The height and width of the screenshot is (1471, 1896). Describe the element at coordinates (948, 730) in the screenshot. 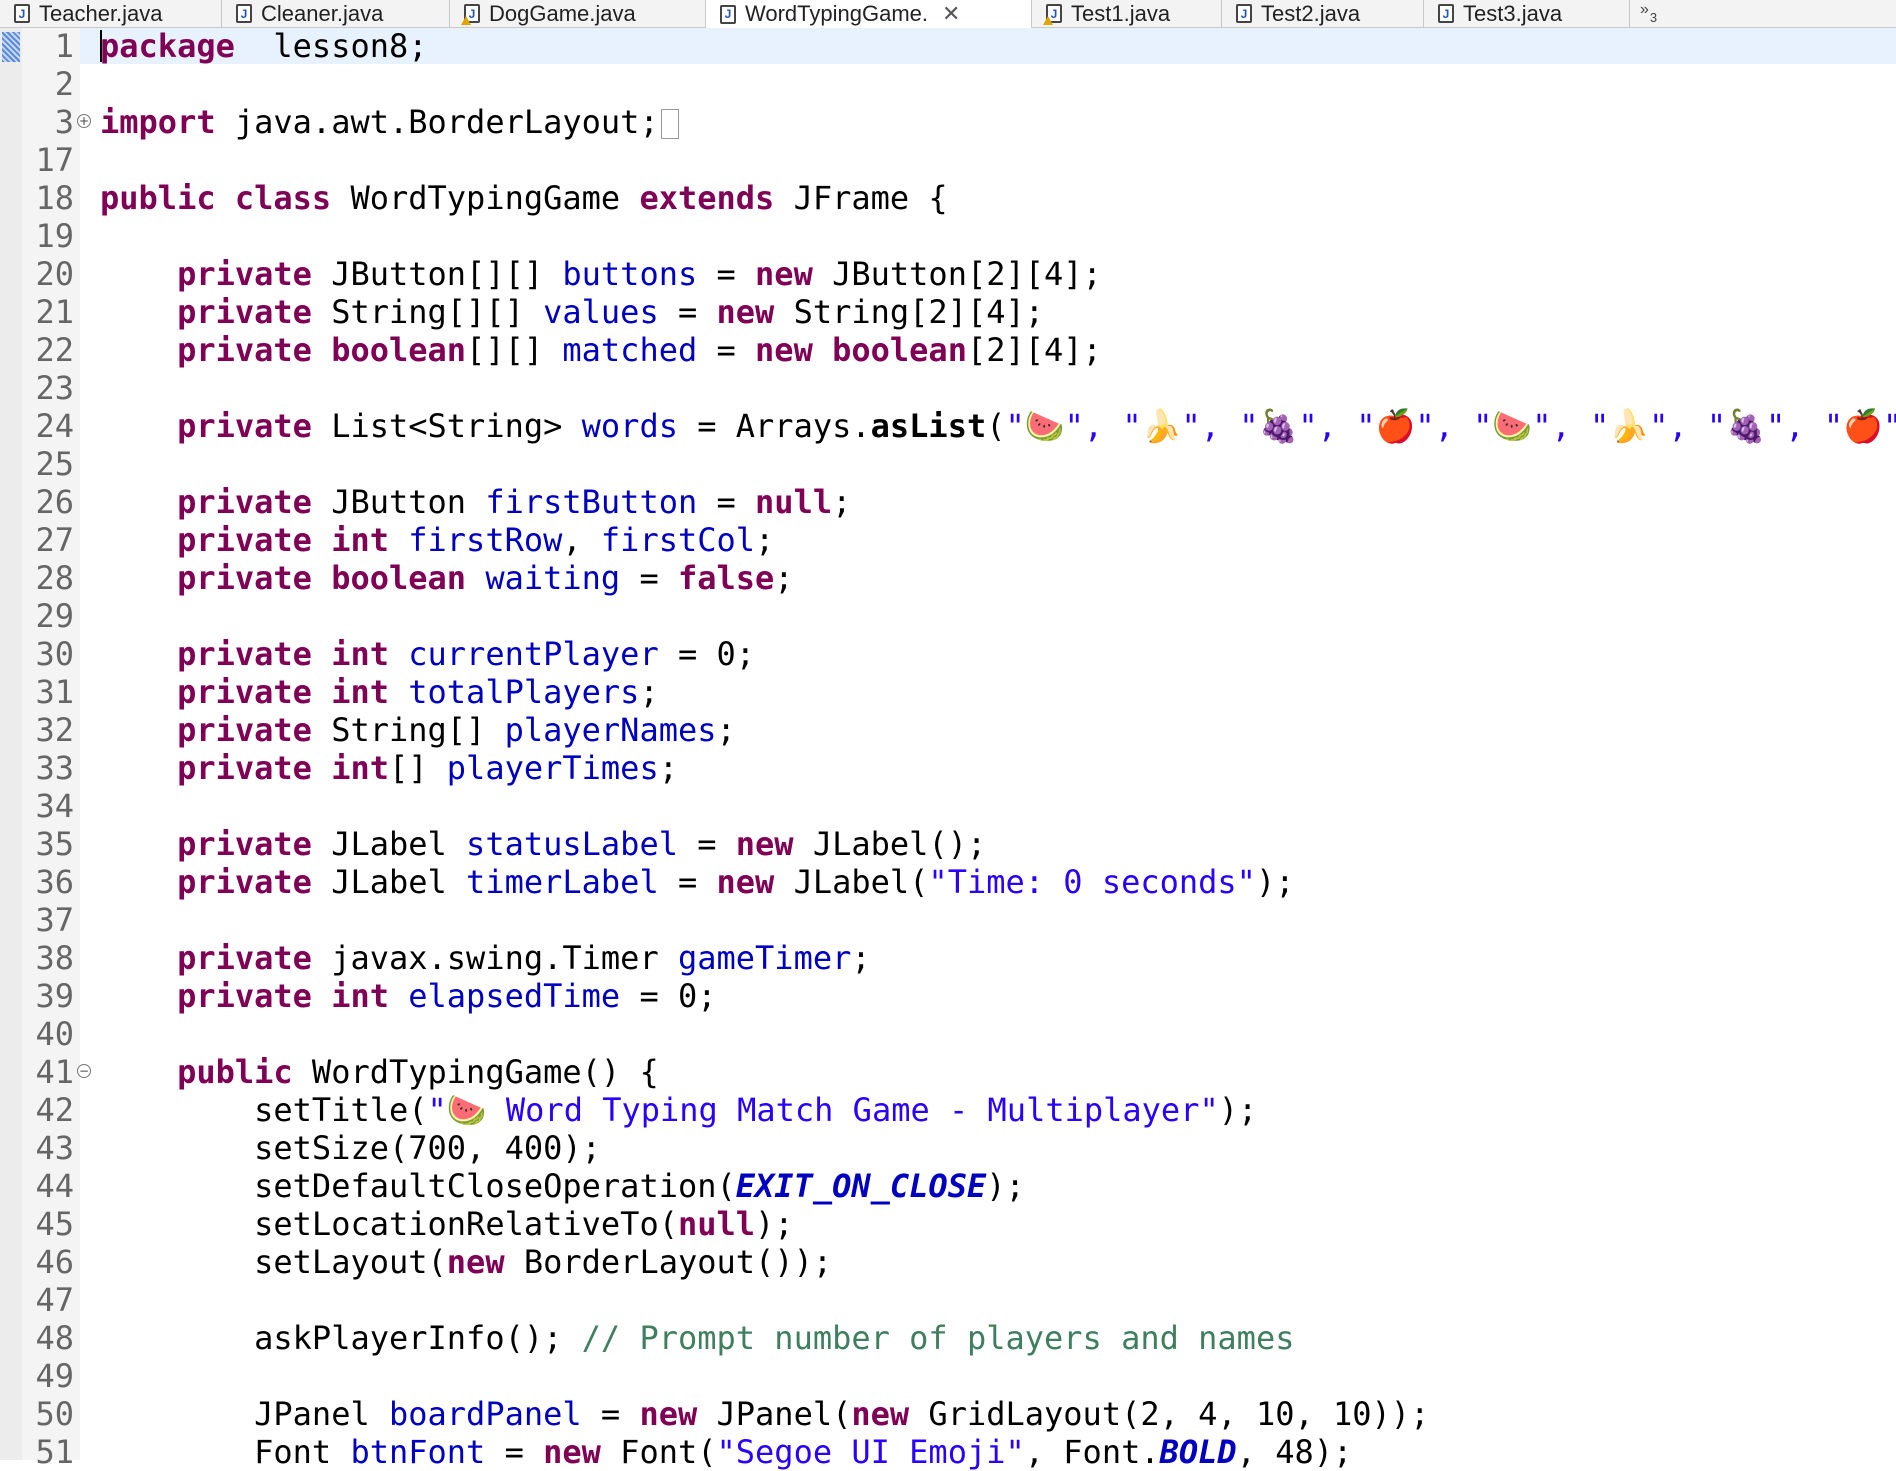

I see `code-line: 32 private String[] playerNames;` at that location.